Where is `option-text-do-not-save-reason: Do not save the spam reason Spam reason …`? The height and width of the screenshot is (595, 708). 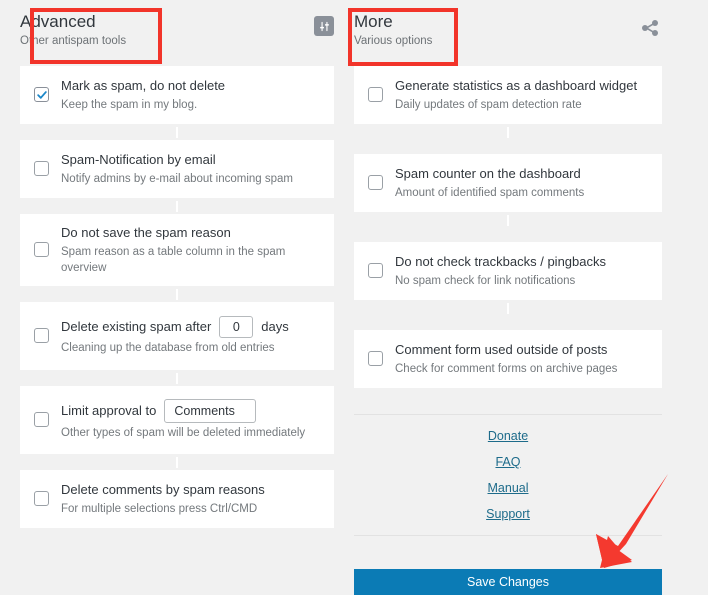
option-text-do-not-save-reason: Do not save the spam reason Spam reason … is located at coordinates (190, 250).